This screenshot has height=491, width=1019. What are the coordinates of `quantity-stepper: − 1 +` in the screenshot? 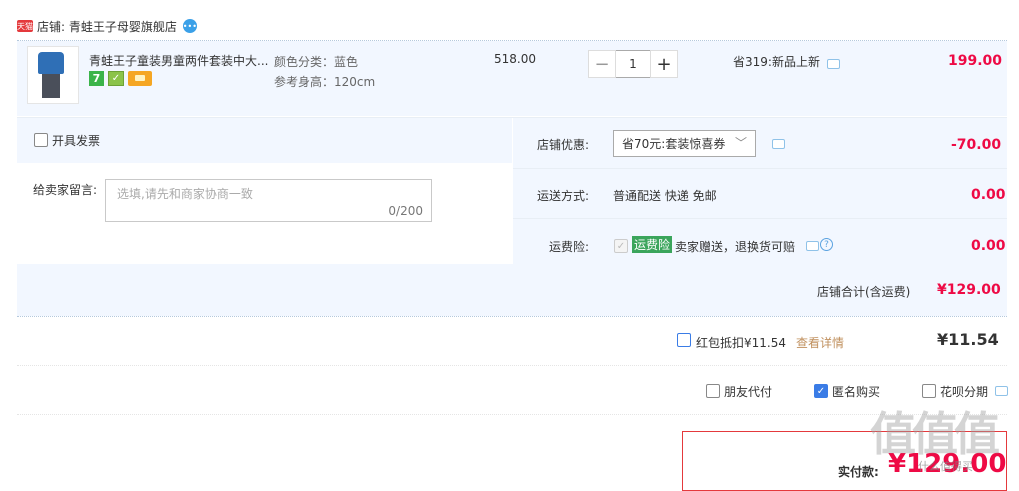 It's located at (633, 64).